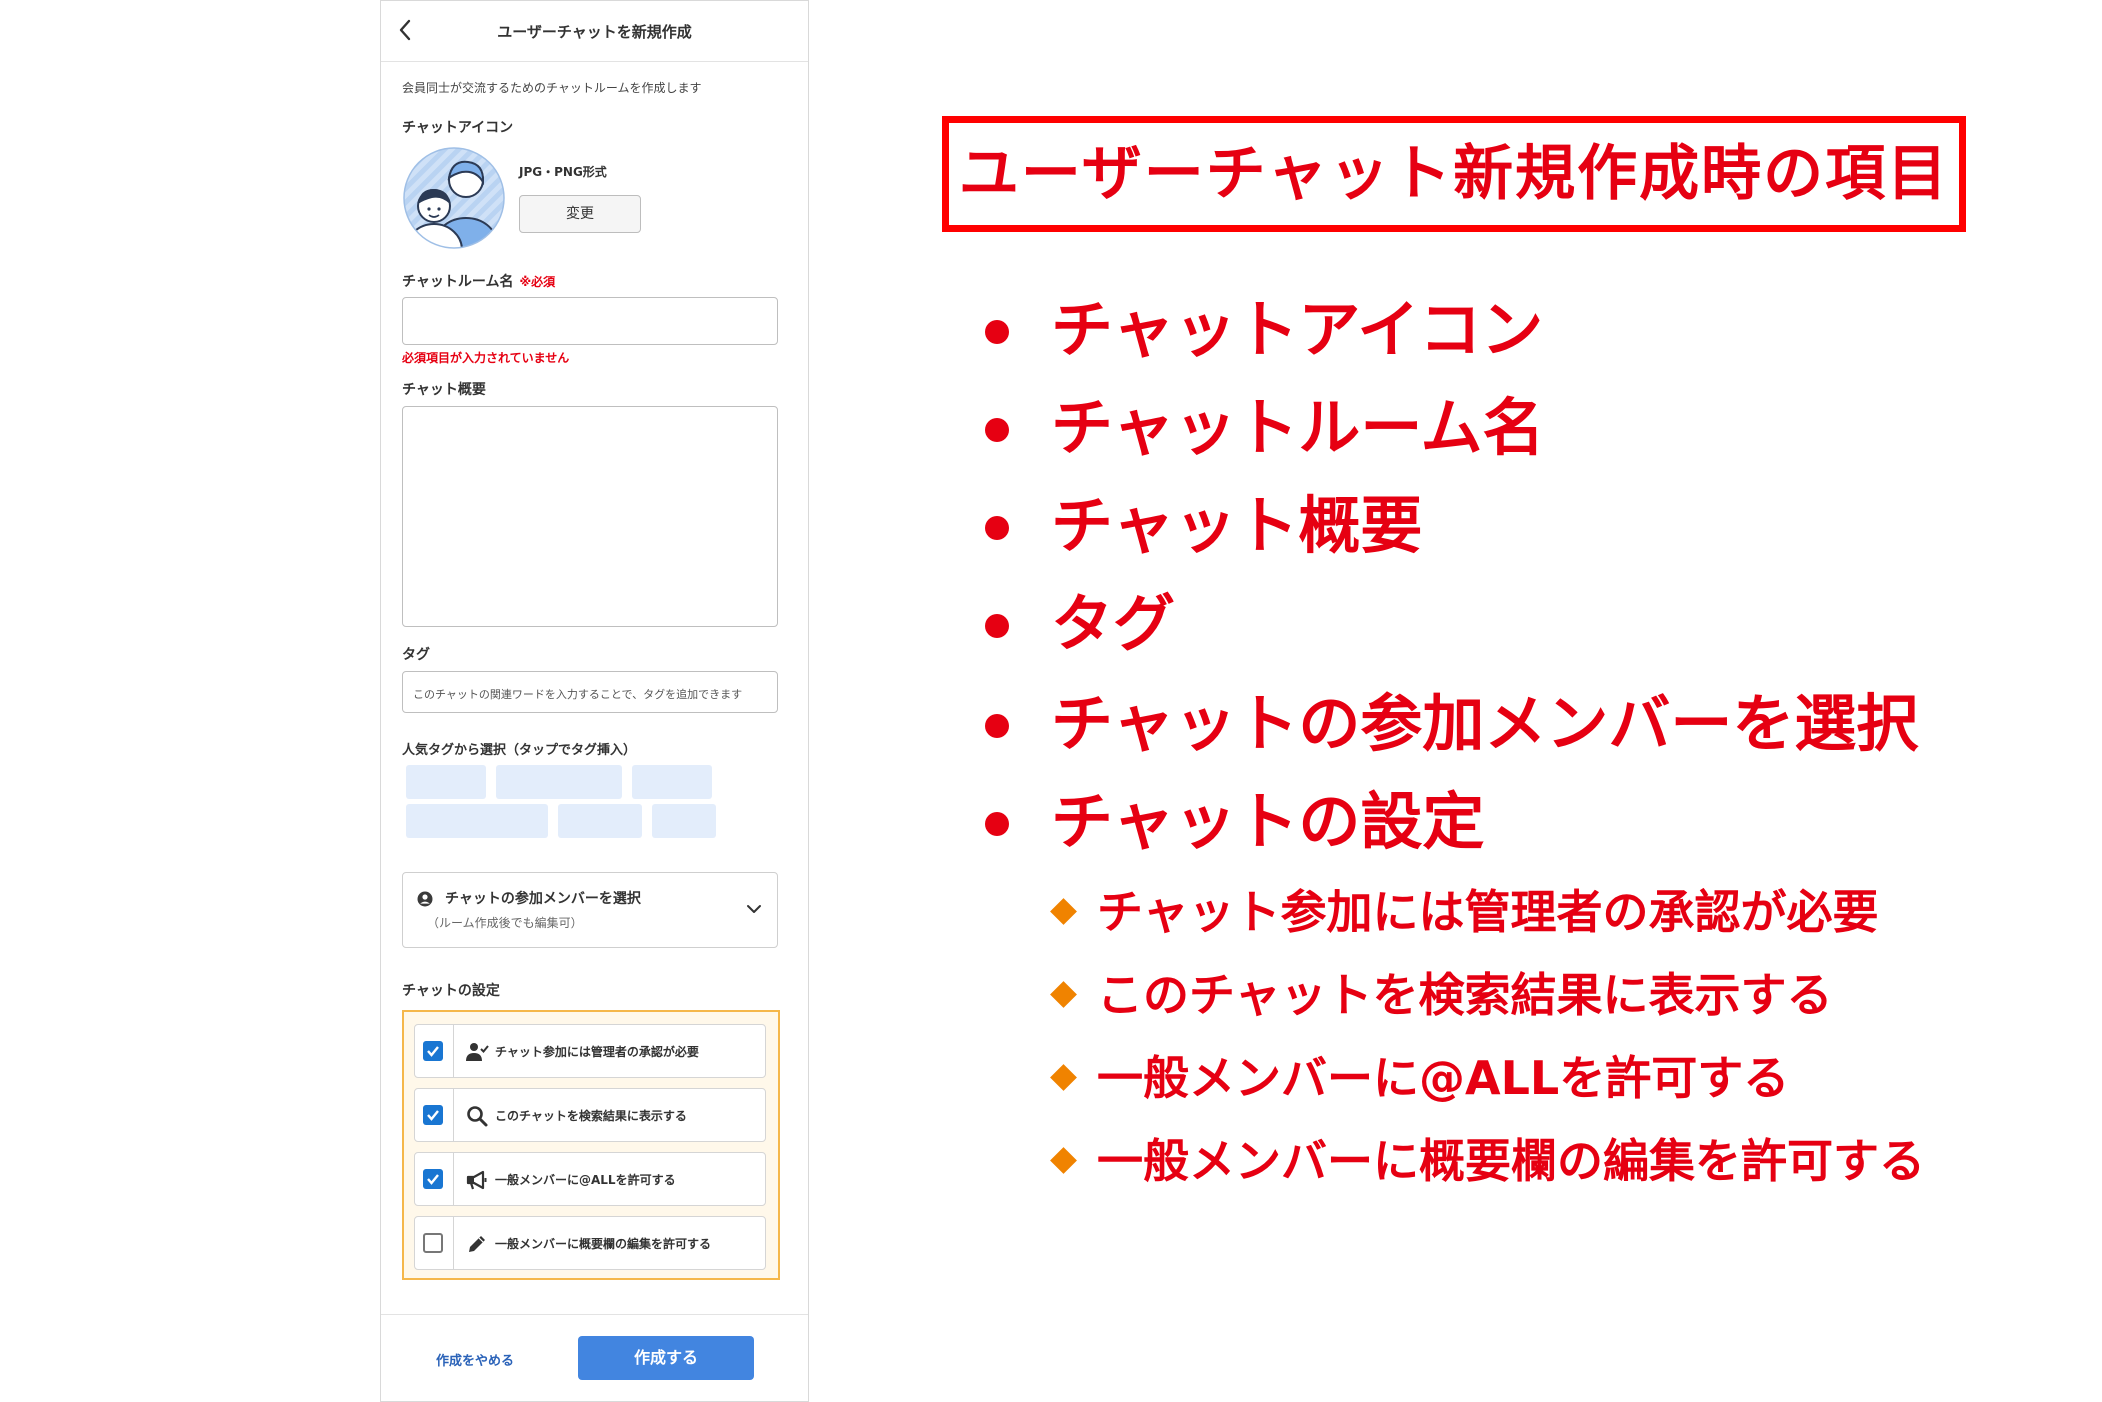 The image size is (2102, 1402). Describe the element at coordinates (1297, 329) in the screenshot. I see `bullet-text: チャットアイコン` at that location.